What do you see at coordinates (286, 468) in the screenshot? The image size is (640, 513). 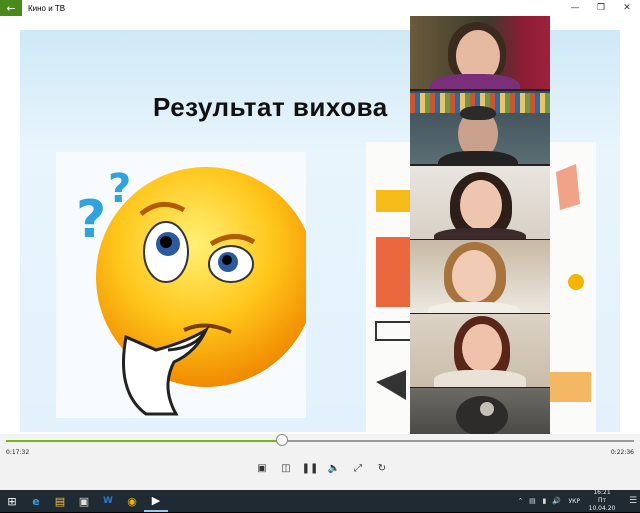 I see `mini-view-icon: ◫` at bounding box center [286, 468].